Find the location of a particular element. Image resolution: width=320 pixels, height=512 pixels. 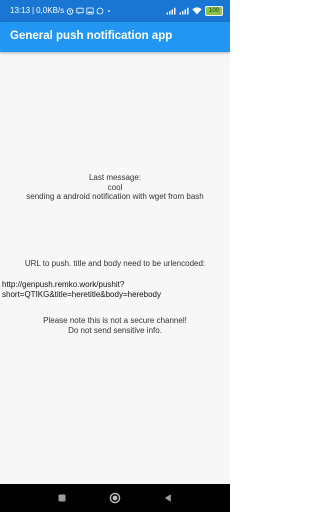

last-message-title: cool is located at coordinates (115, 187).